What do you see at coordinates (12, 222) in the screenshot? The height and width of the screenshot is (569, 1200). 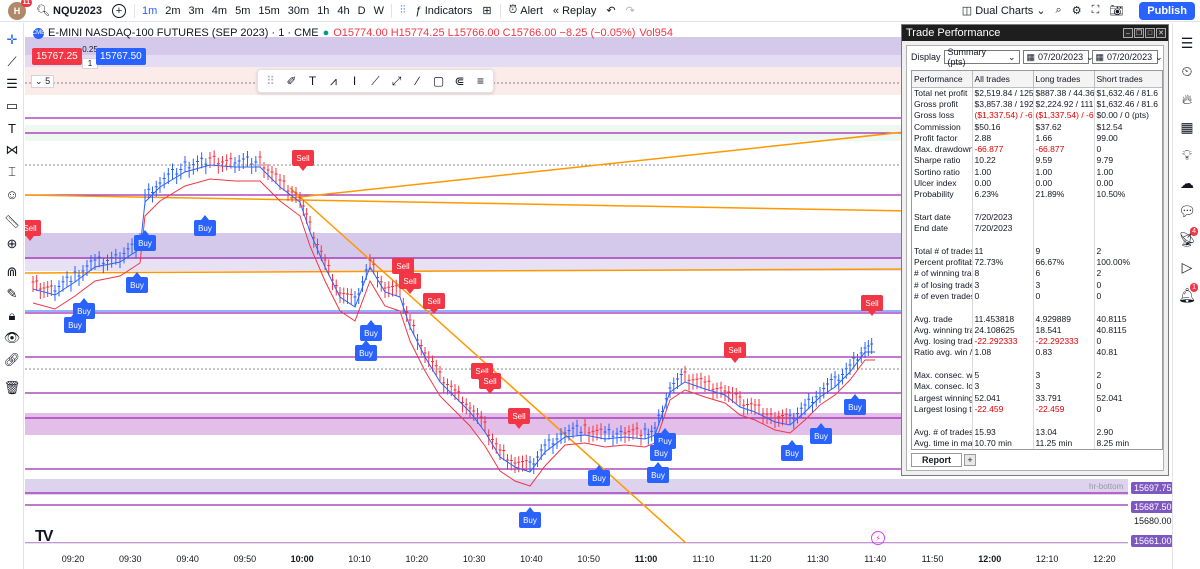 I see `ruler-tool: 📏︎` at bounding box center [12, 222].